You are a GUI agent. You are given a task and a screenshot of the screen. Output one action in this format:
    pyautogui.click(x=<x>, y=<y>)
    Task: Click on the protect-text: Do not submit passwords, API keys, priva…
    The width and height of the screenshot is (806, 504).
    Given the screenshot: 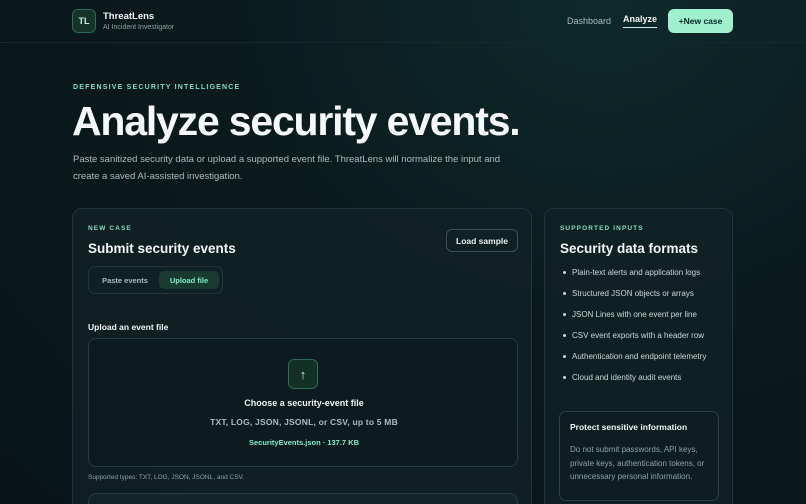 What is the action you would take?
    pyautogui.click(x=637, y=463)
    